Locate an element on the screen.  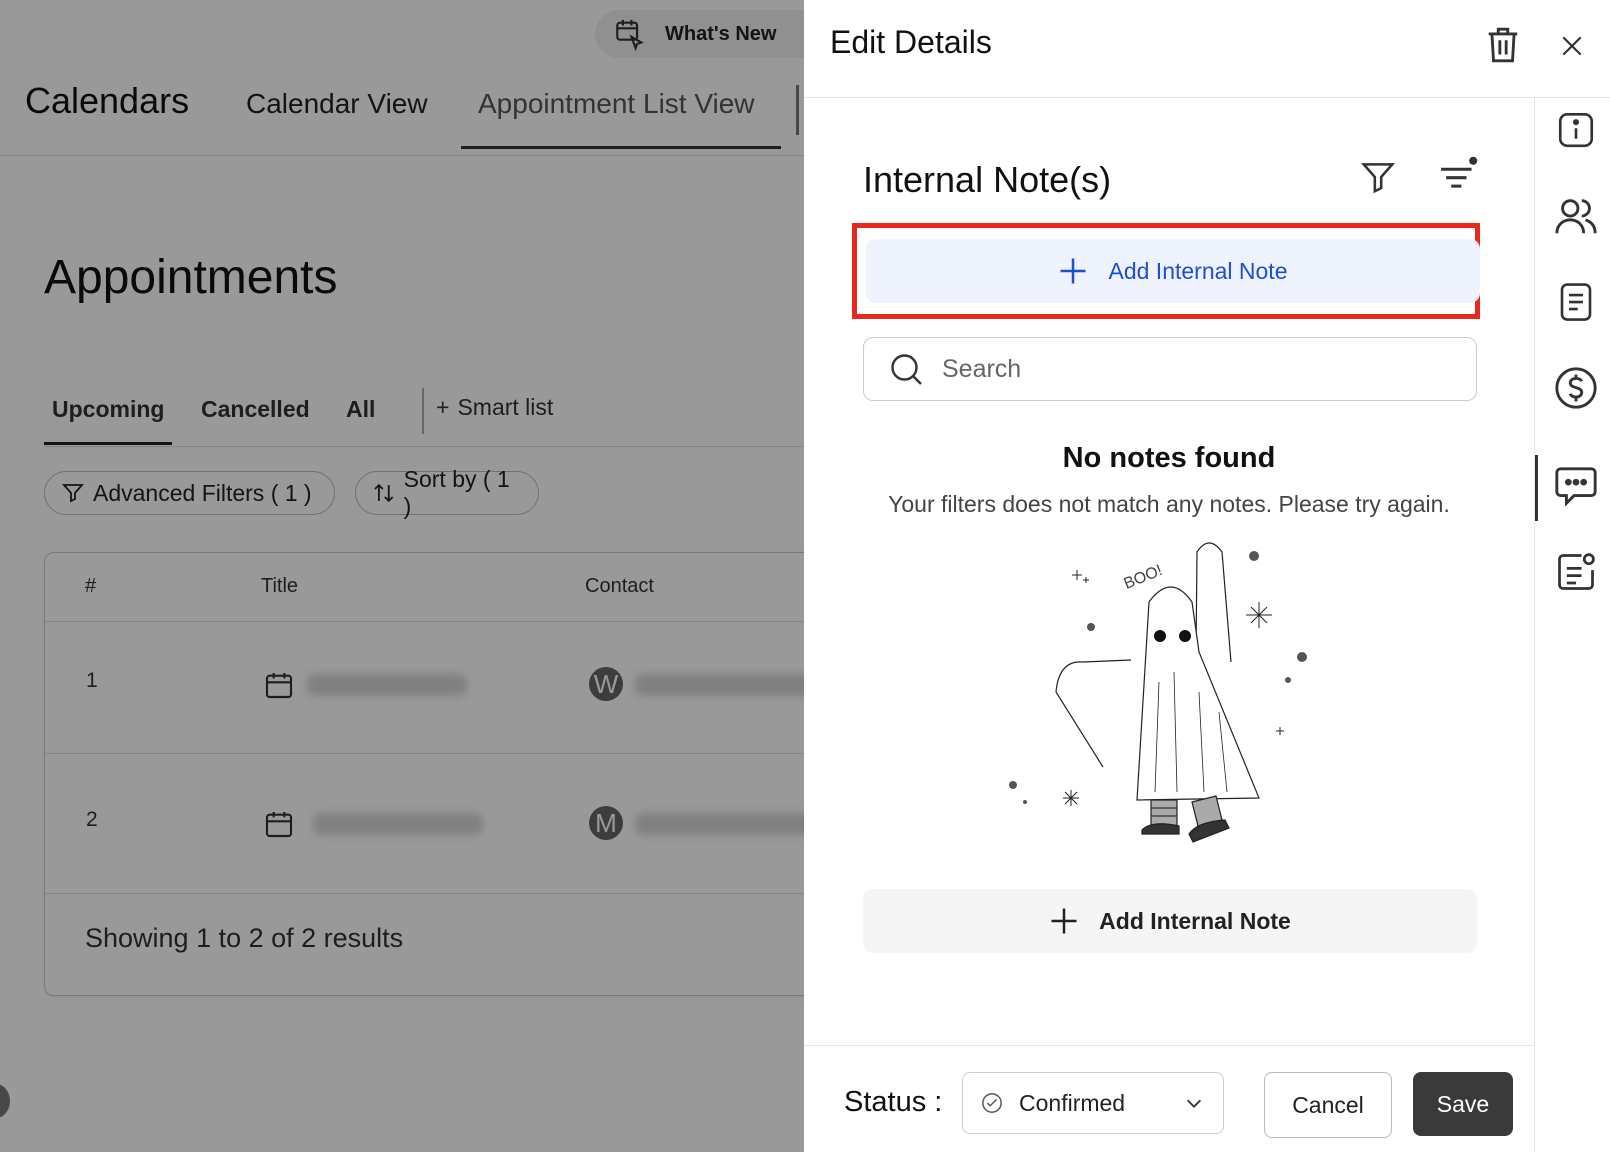
boo-text: BOO! is located at coordinates (1142, 577).